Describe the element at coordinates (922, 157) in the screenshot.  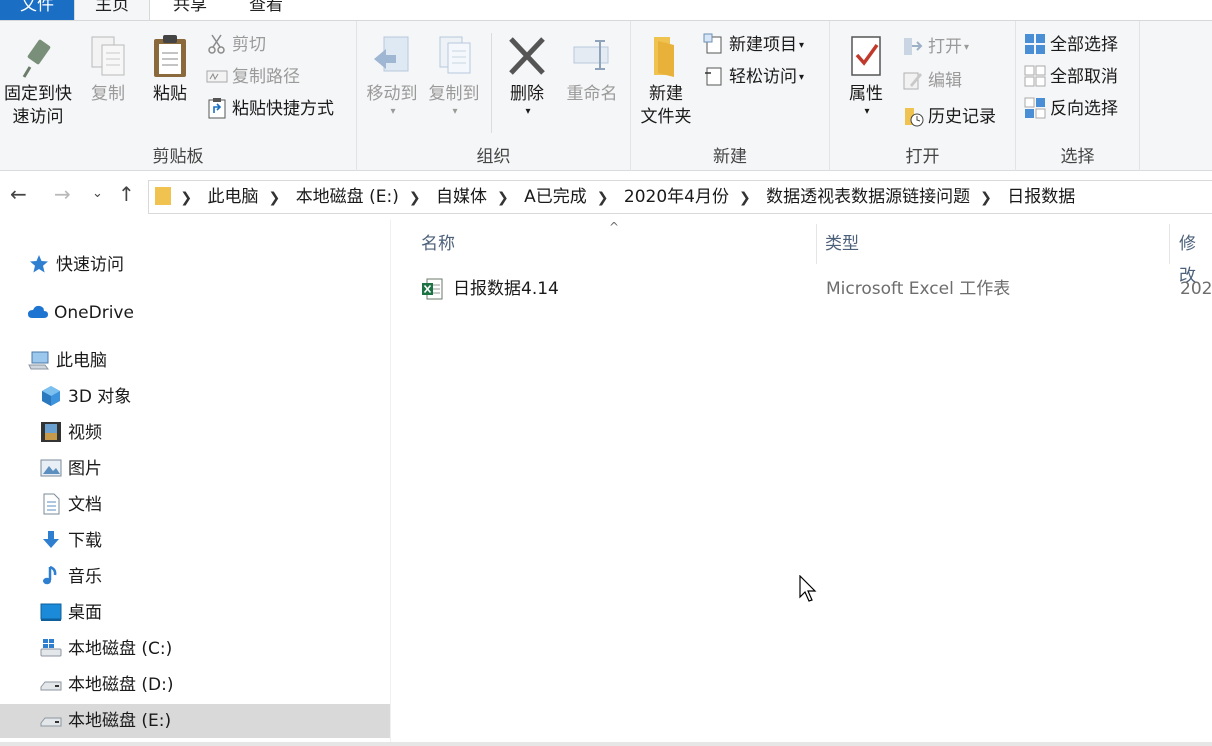
I see `open-group-label: 打开` at that location.